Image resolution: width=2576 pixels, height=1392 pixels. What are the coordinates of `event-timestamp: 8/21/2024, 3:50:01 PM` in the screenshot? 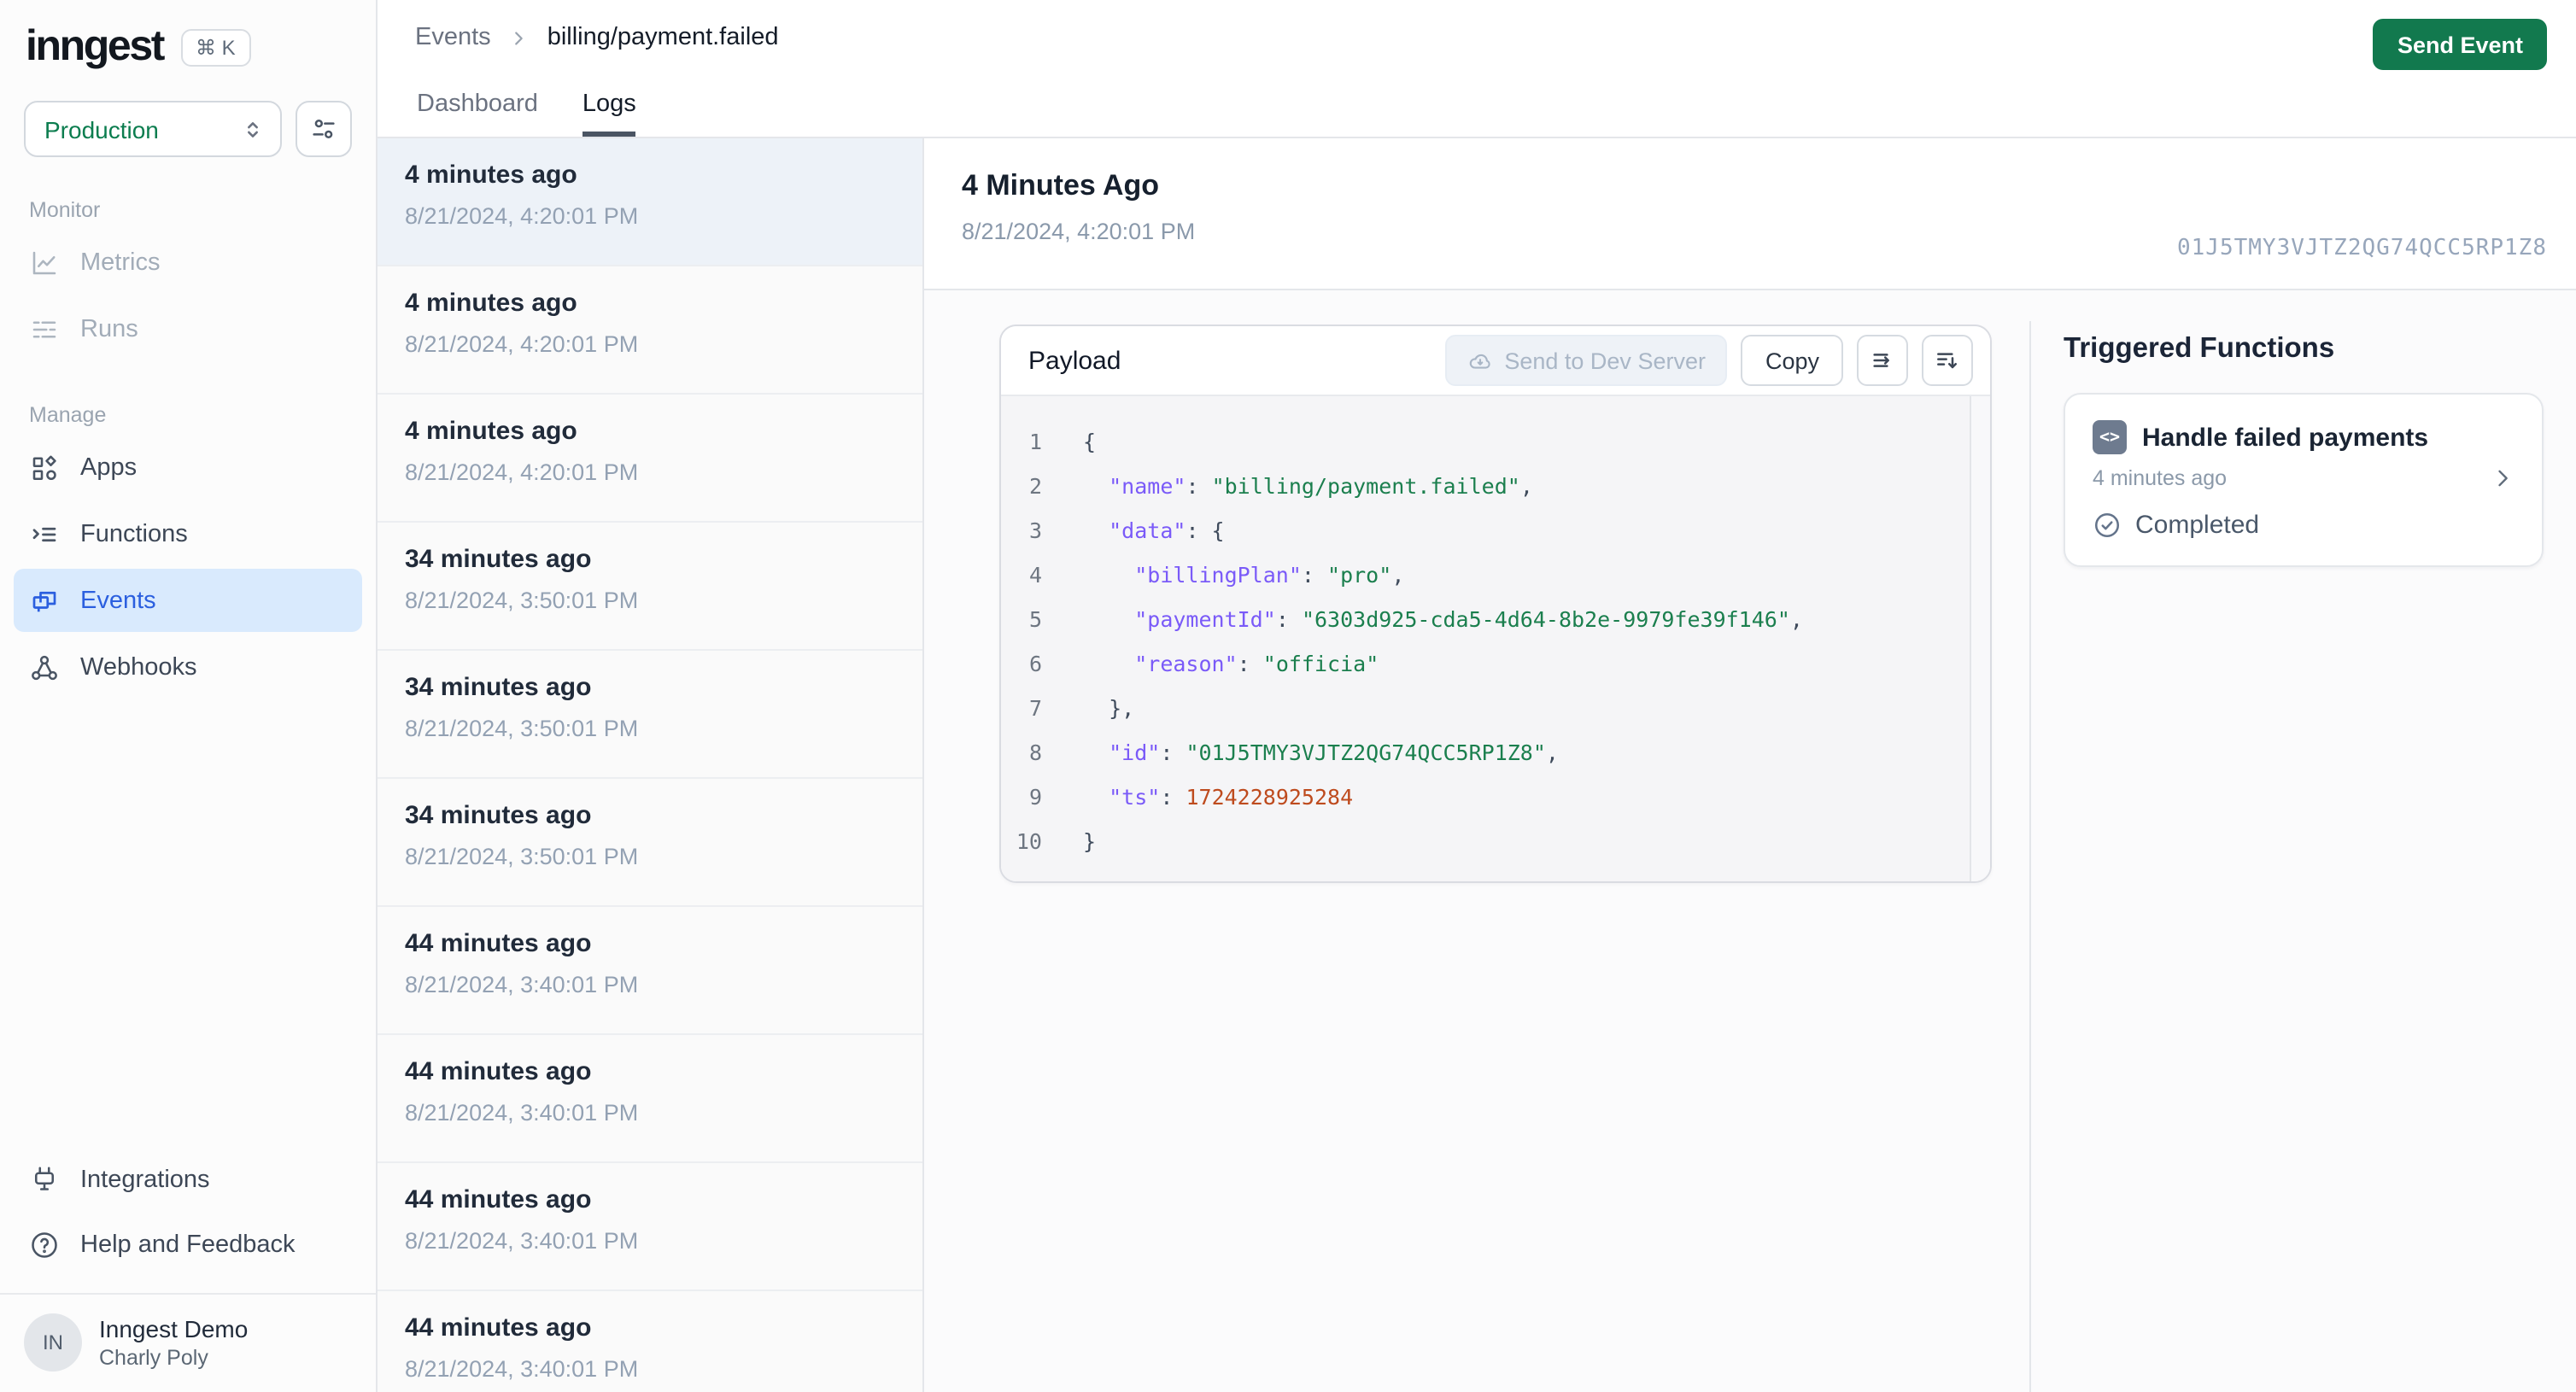 It's located at (522, 856).